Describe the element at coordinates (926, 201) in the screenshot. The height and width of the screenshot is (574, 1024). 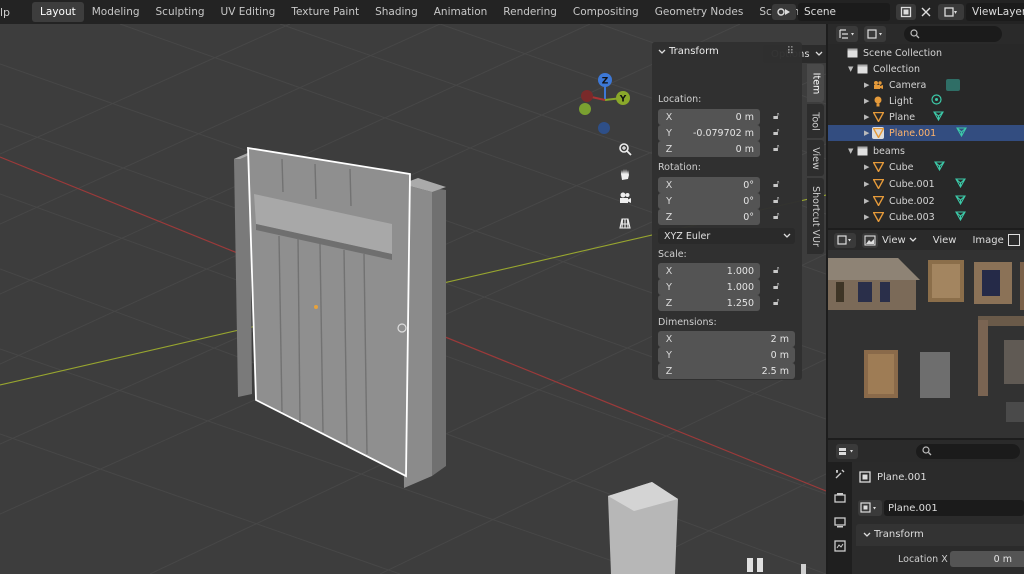
I see `outliner-row: ▶ Cube.002` at that location.